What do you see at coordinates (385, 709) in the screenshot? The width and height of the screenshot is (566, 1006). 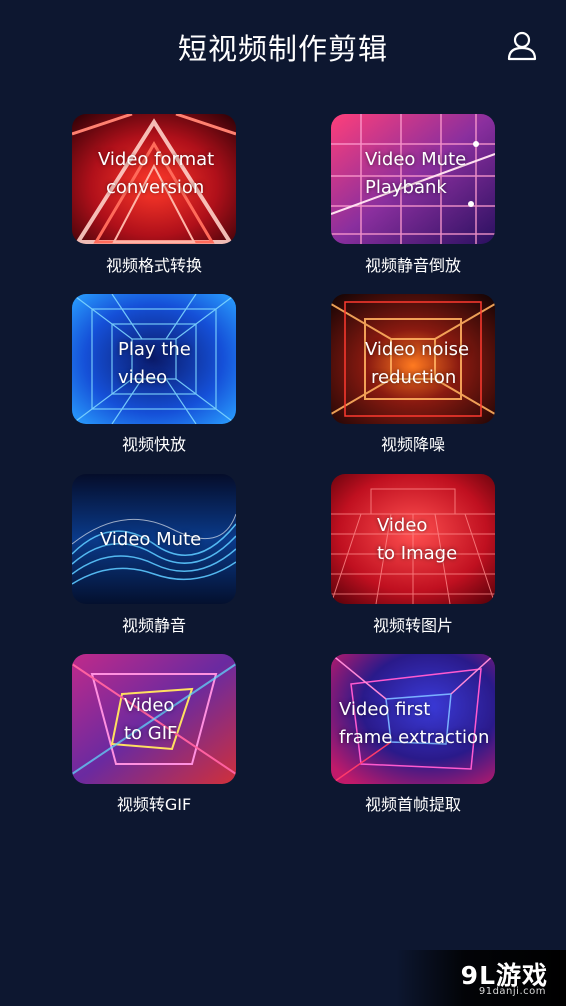 I see `feature-title-line1: Video first` at bounding box center [385, 709].